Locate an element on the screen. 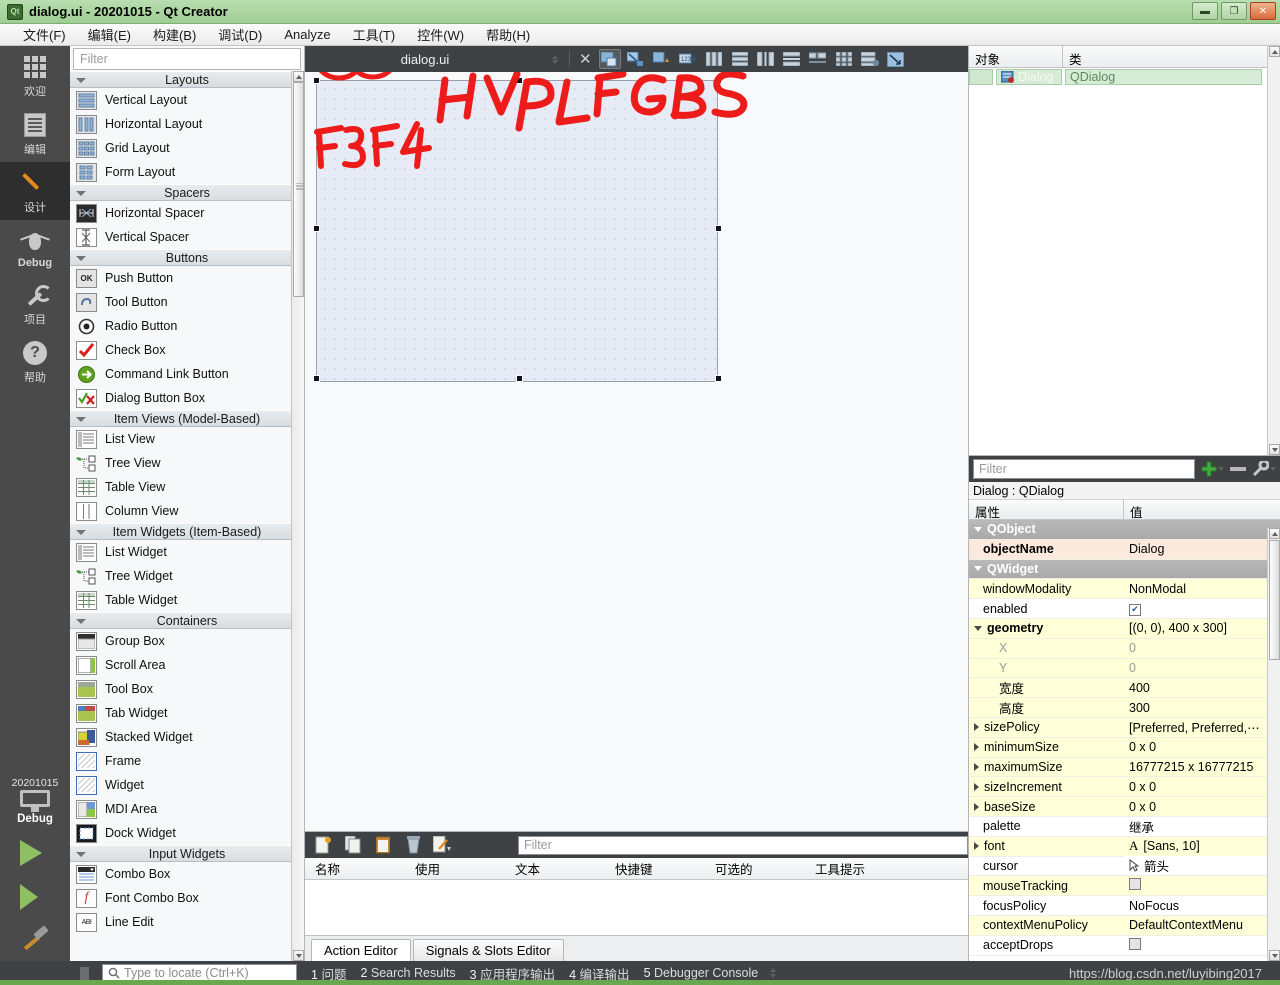  configure-property-button is located at coordinates (1264, 469).